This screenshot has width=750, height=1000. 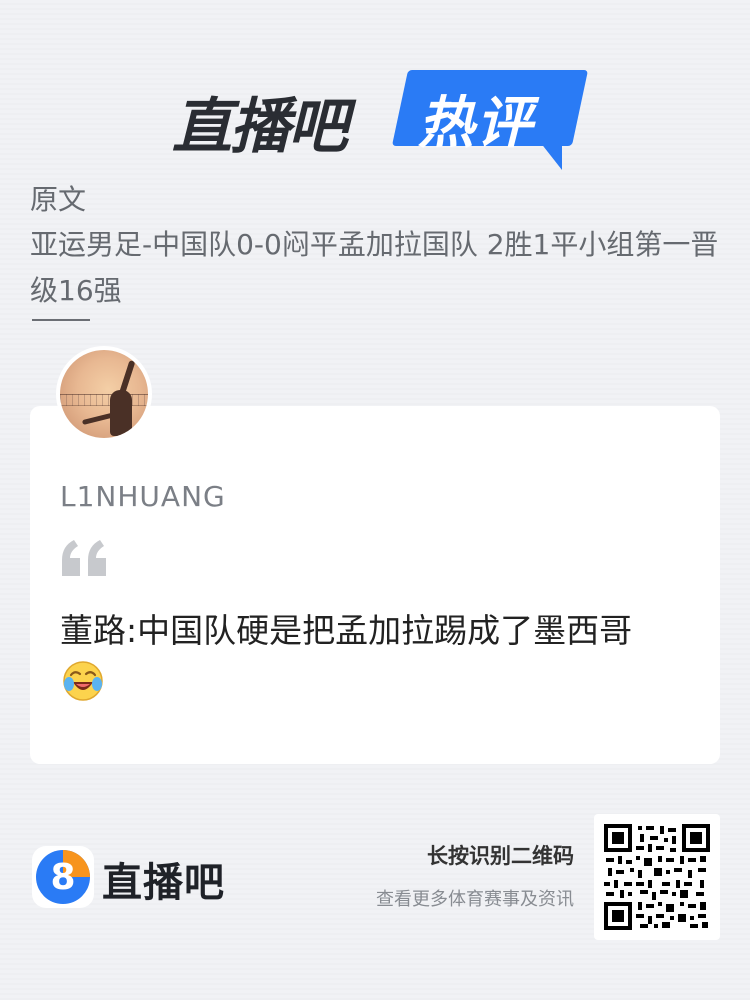 I want to click on app-logo-digit: 8, so click(x=62, y=877).